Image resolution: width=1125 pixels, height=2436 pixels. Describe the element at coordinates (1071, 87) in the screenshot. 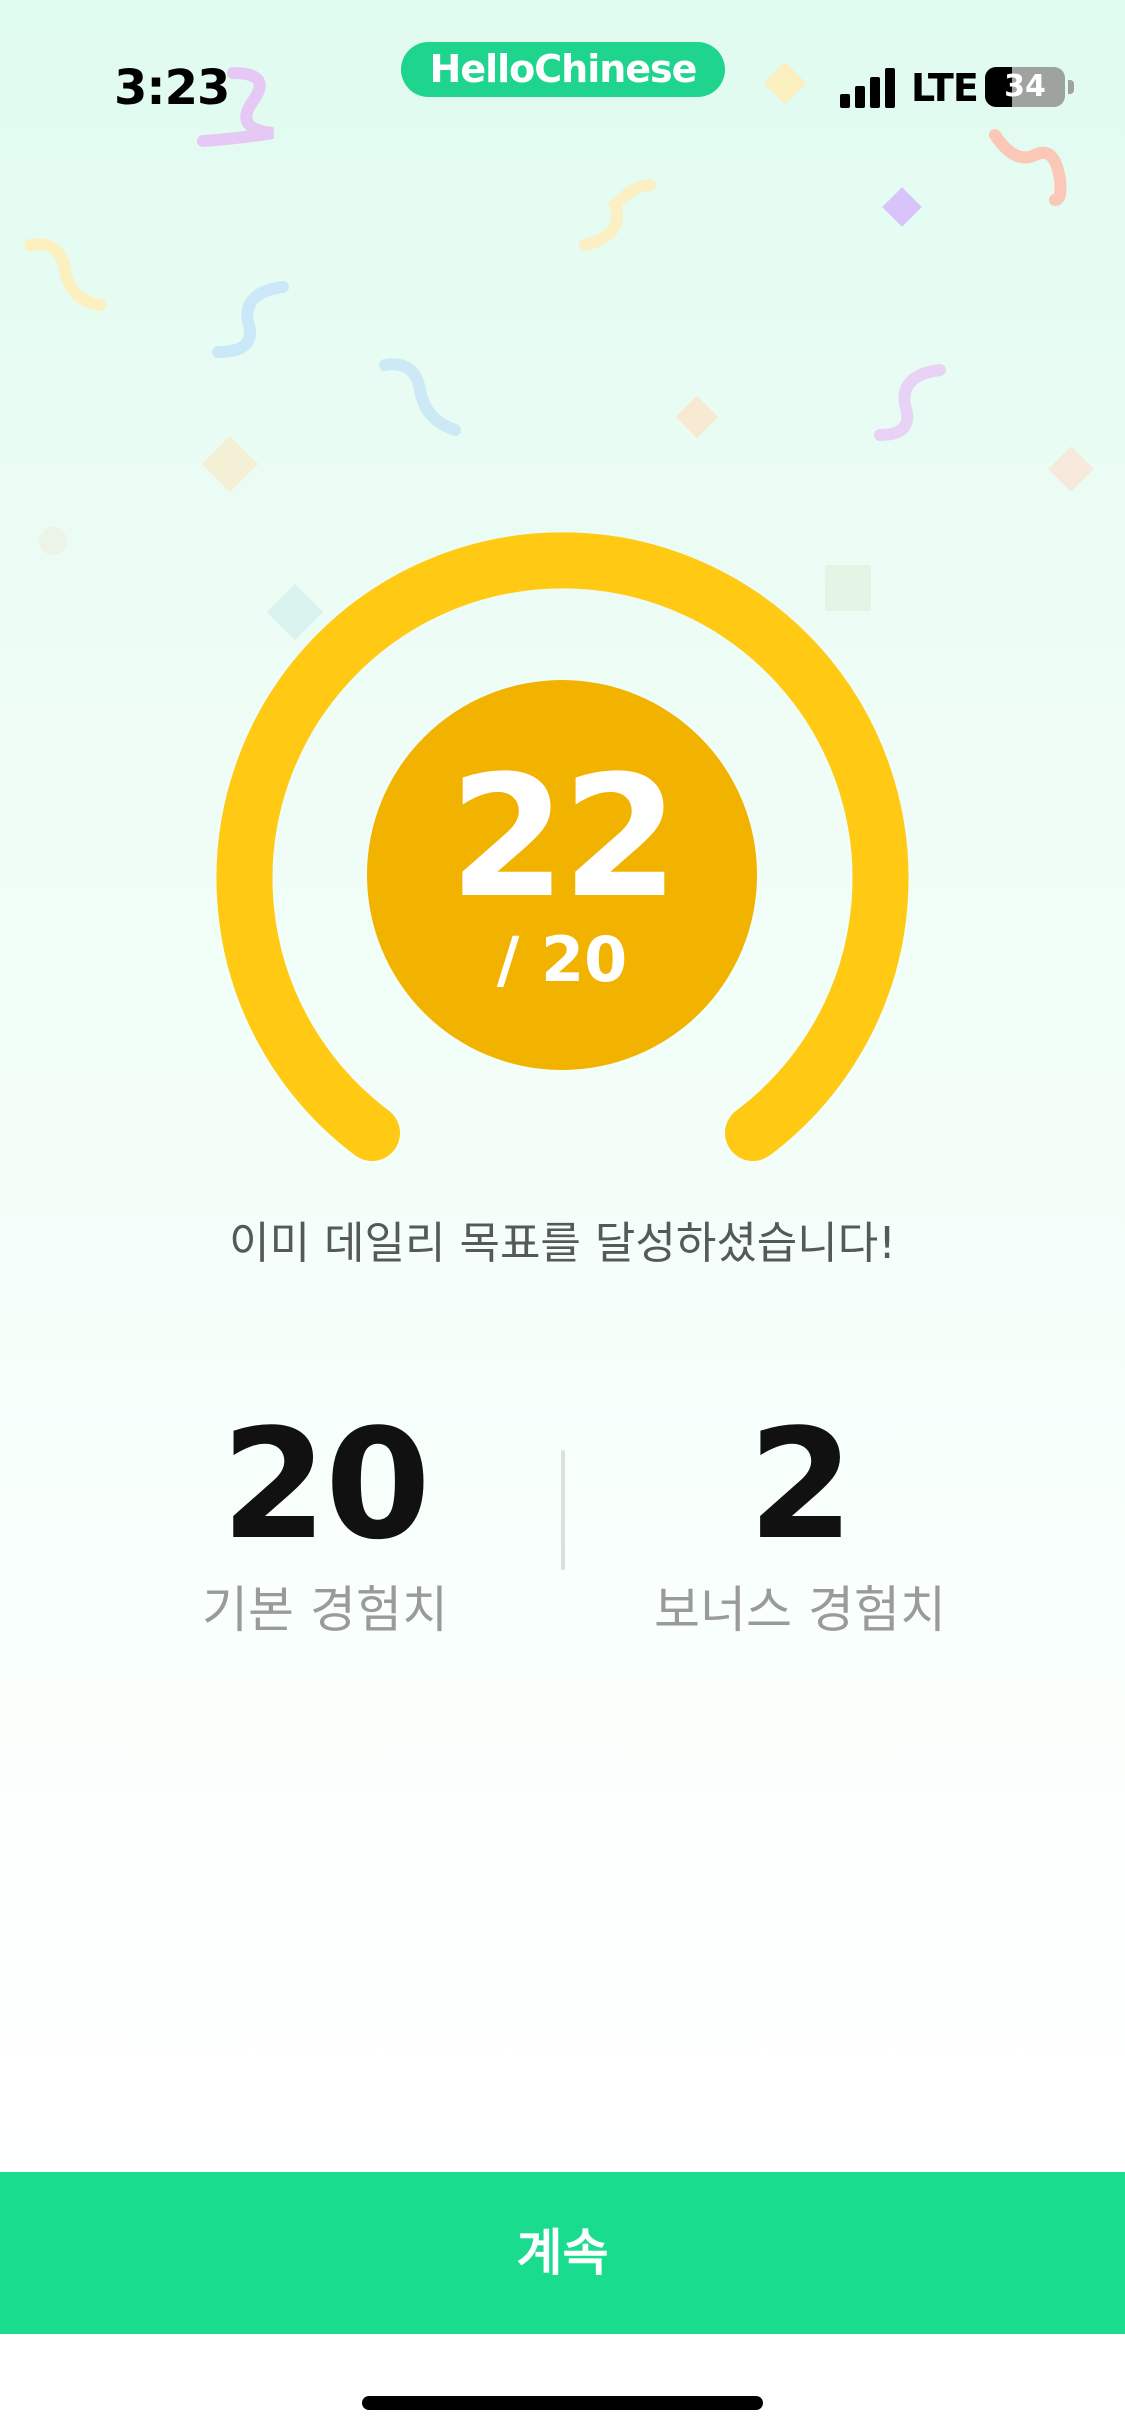

I see `battery-cap` at that location.